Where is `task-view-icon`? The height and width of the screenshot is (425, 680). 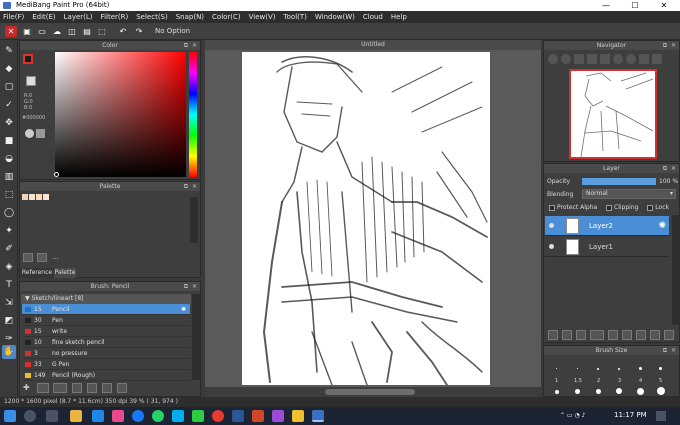 task-view-icon is located at coordinates (52, 416).